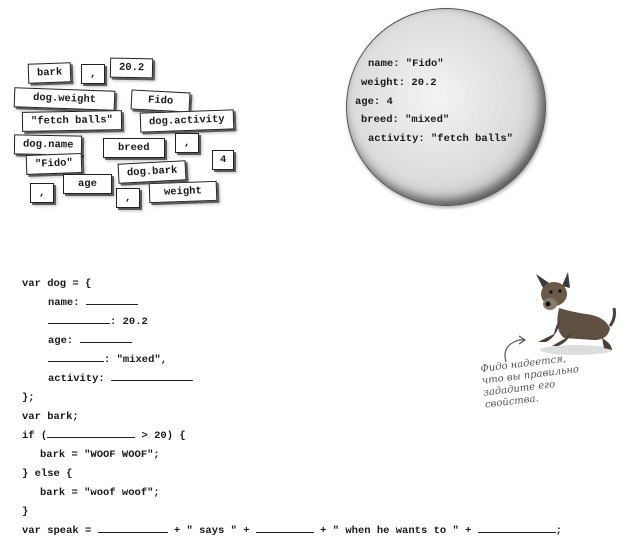 The width and height of the screenshot is (628, 550). I want to click on code-line-8: var bark;, so click(50, 417).